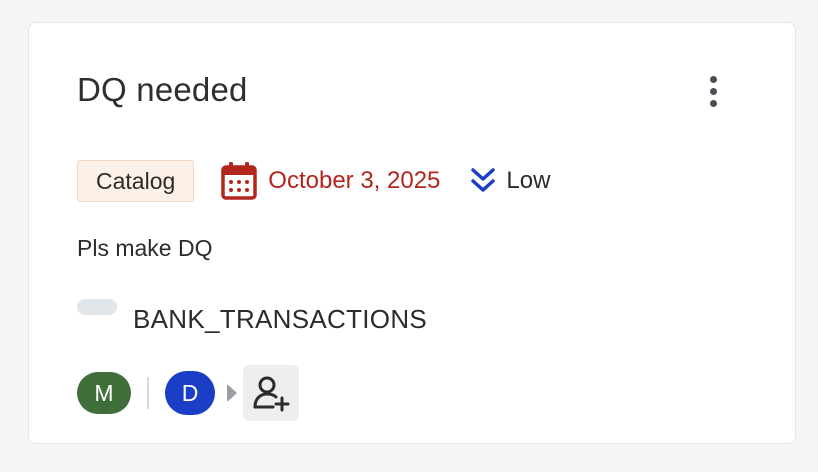 This screenshot has height=472, width=818. I want to click on divider, so click(148, 393).